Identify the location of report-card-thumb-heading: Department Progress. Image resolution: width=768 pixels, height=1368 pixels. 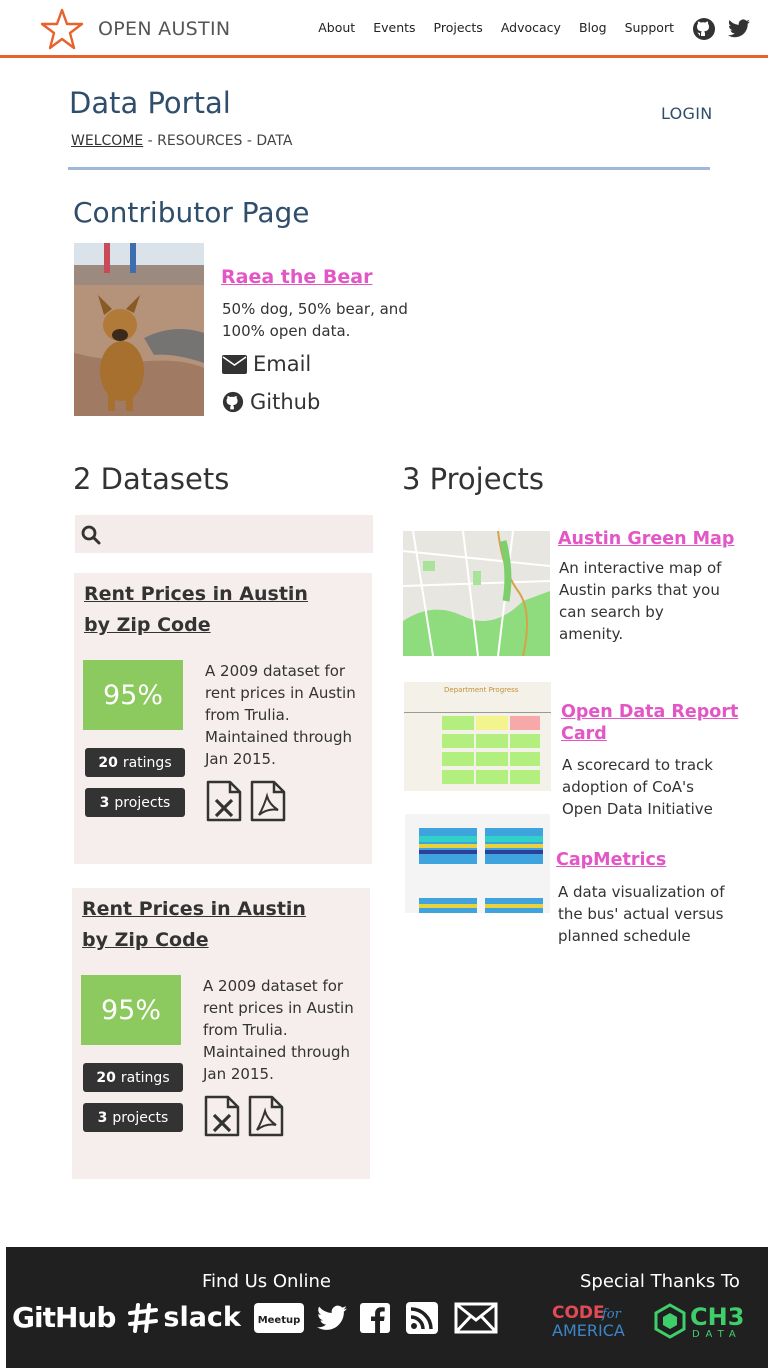
(481, 690).